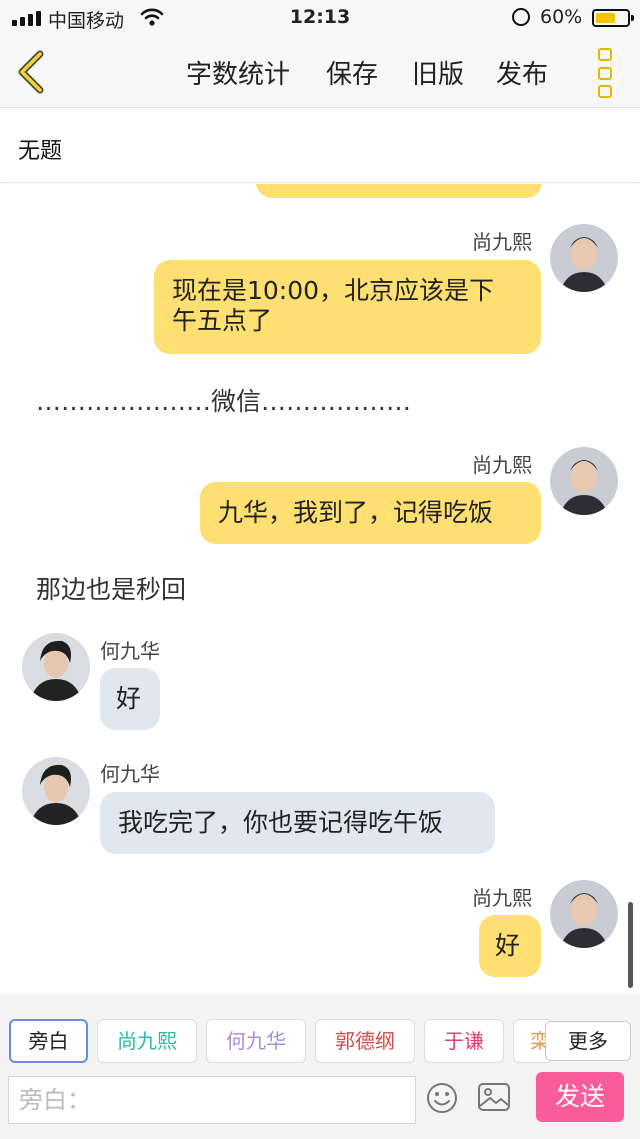 This screenshot has height=1139, width=640. What do you see at coordinates (212, 1100) in the screenshot?
I see `message-input` at bounding box center [212, 1100].